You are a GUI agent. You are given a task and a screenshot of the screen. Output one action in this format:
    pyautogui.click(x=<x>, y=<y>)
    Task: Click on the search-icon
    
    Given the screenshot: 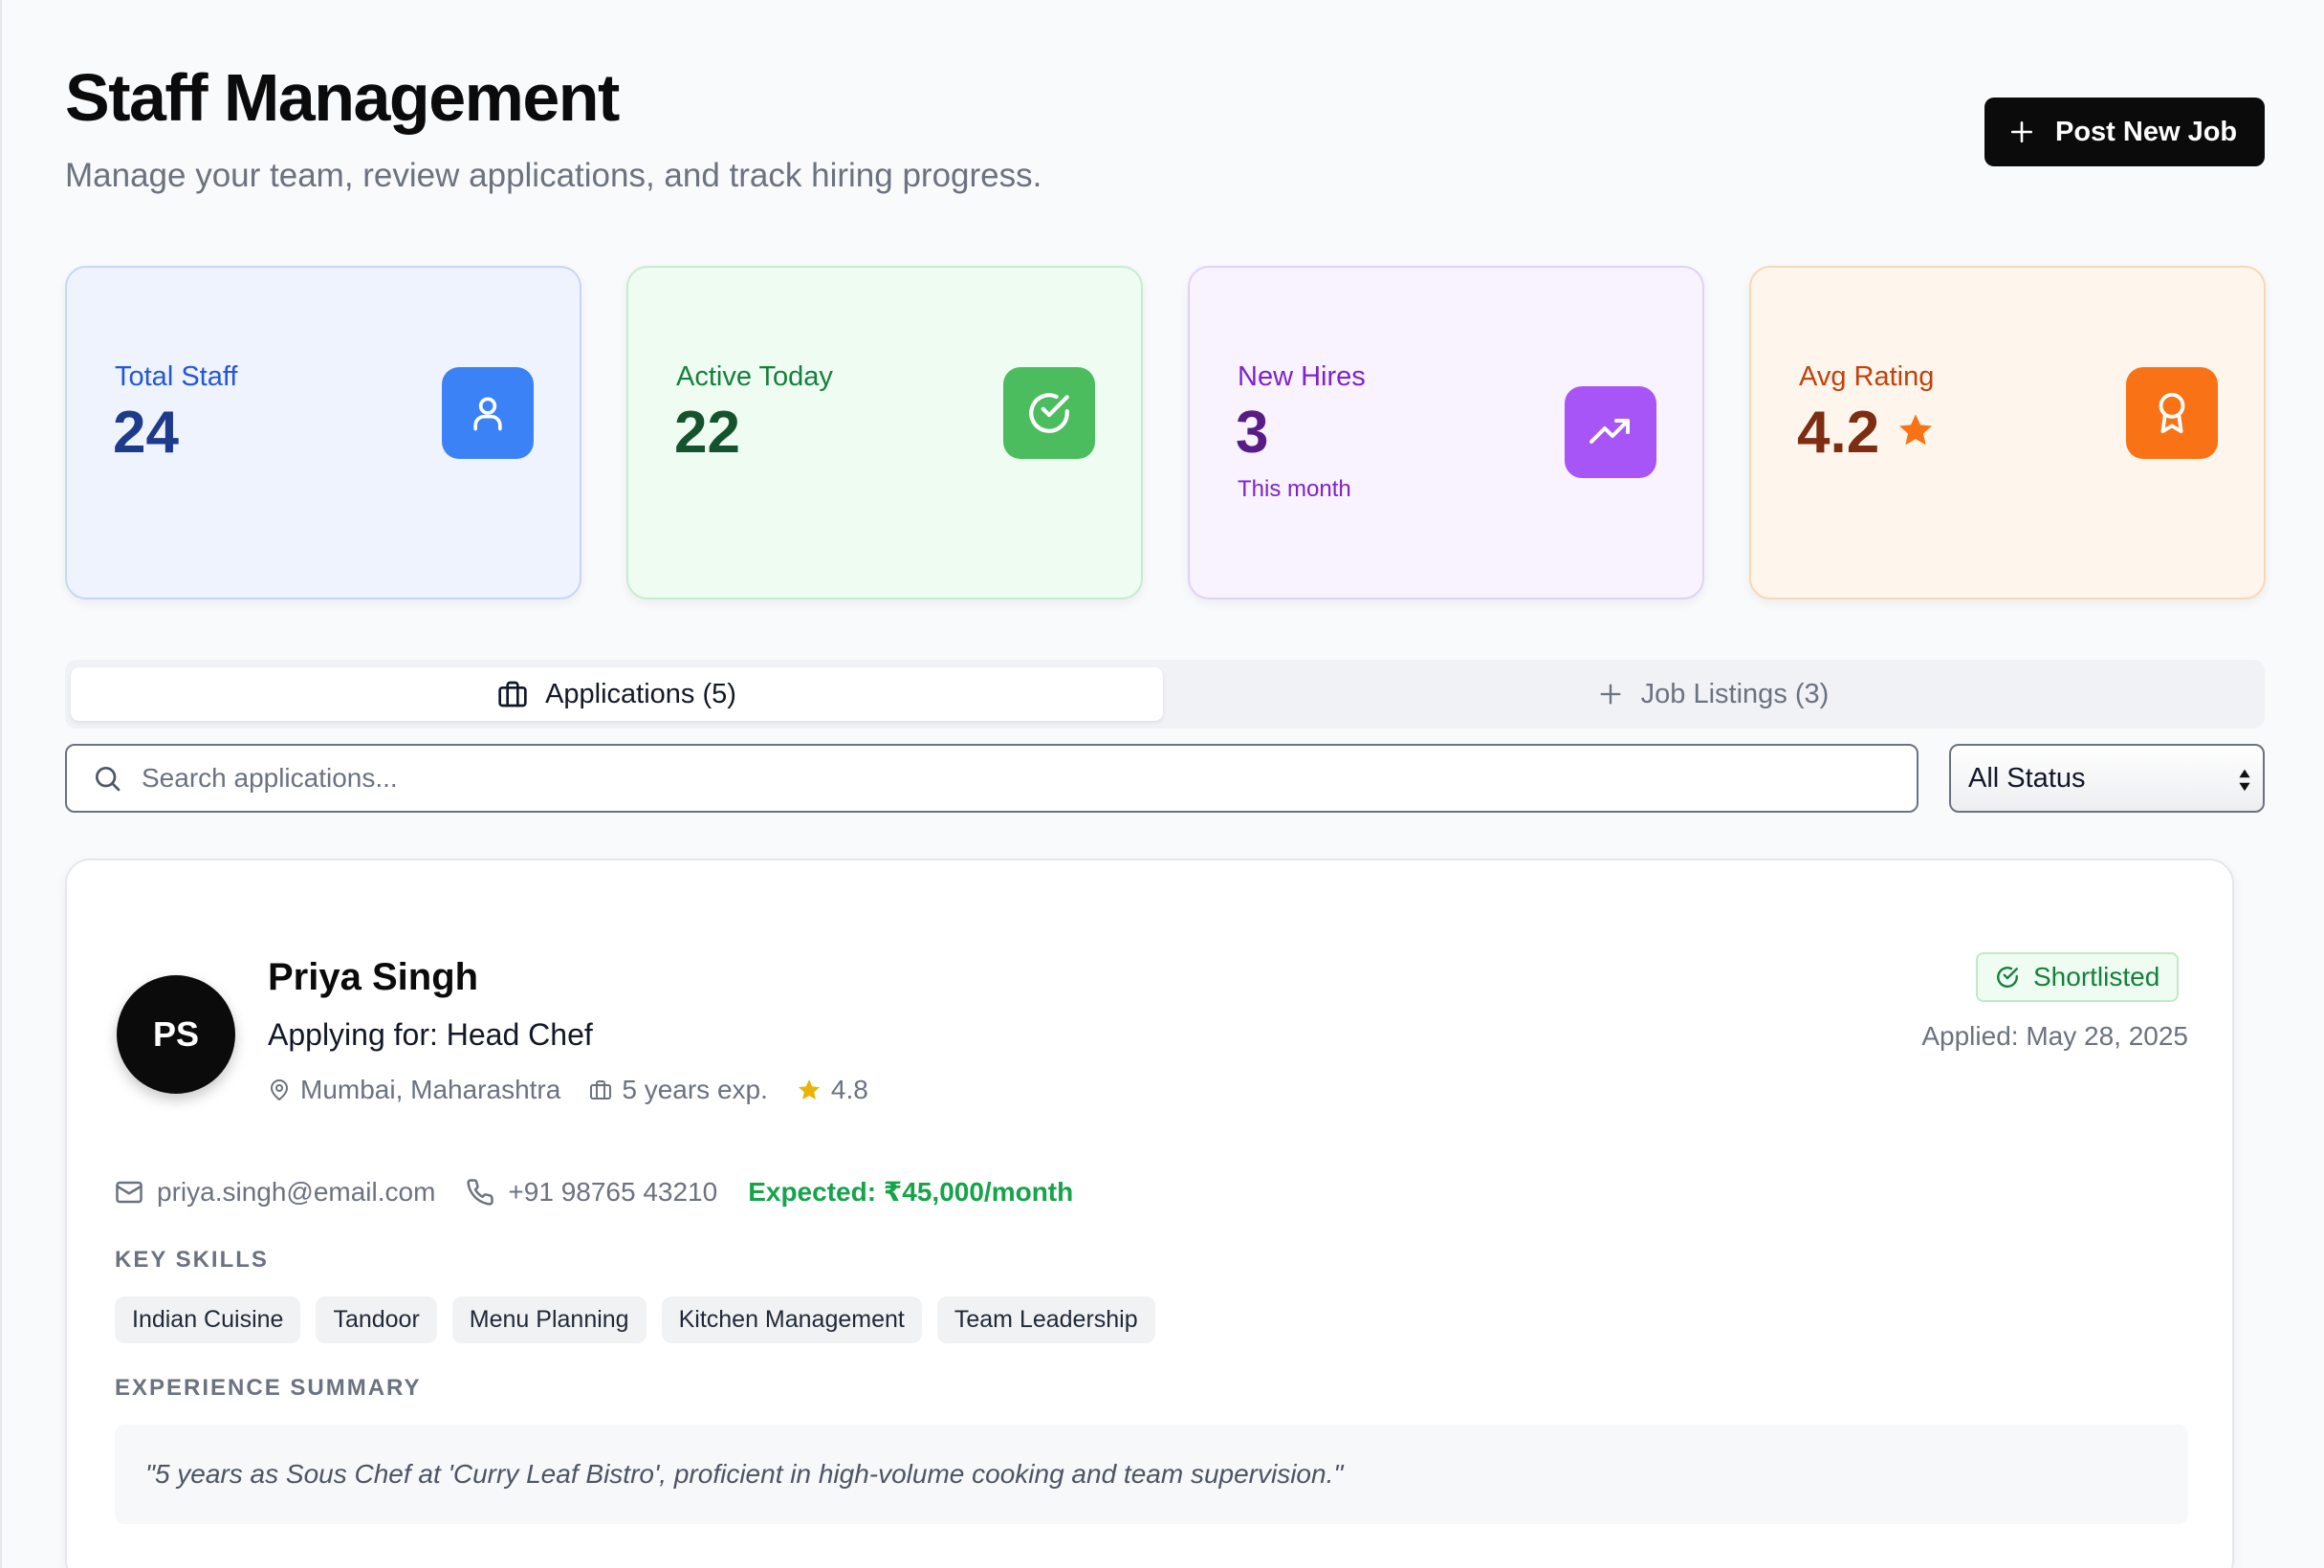 What is the action you would take?
    pyautogui.click(x=108, y=779)
    